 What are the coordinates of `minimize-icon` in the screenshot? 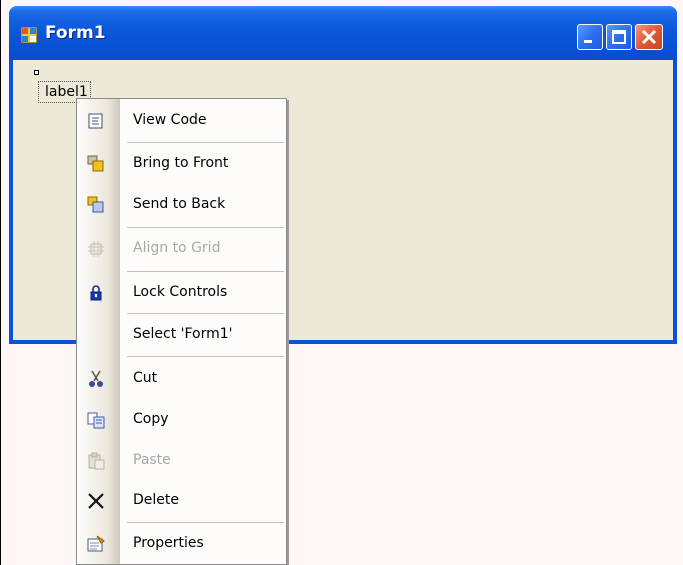 It's located at (588, 41).